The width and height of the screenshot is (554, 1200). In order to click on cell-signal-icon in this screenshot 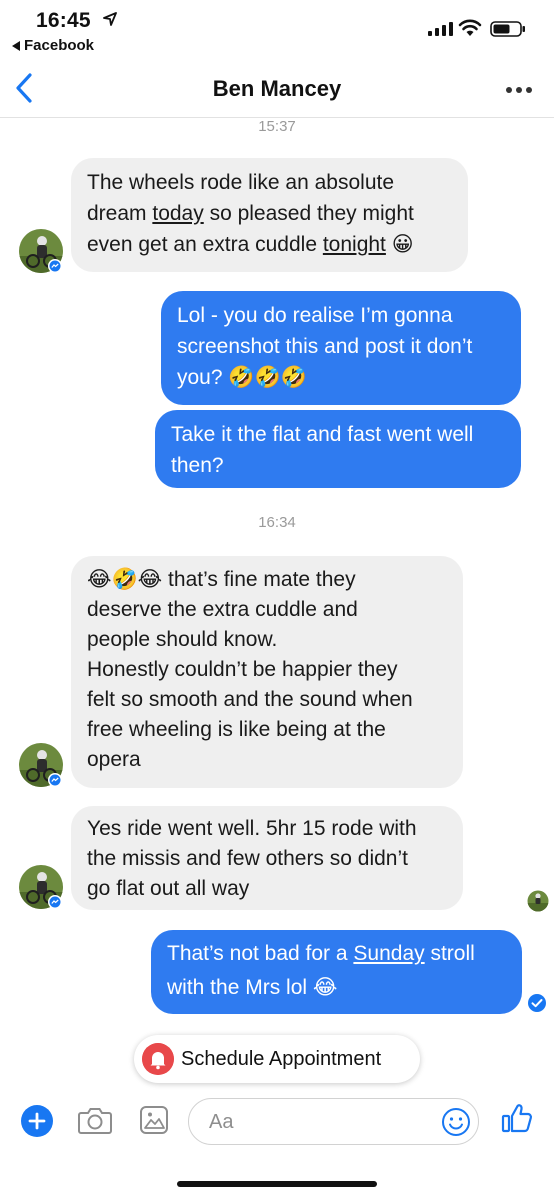, I will do `click(440, 29)`.